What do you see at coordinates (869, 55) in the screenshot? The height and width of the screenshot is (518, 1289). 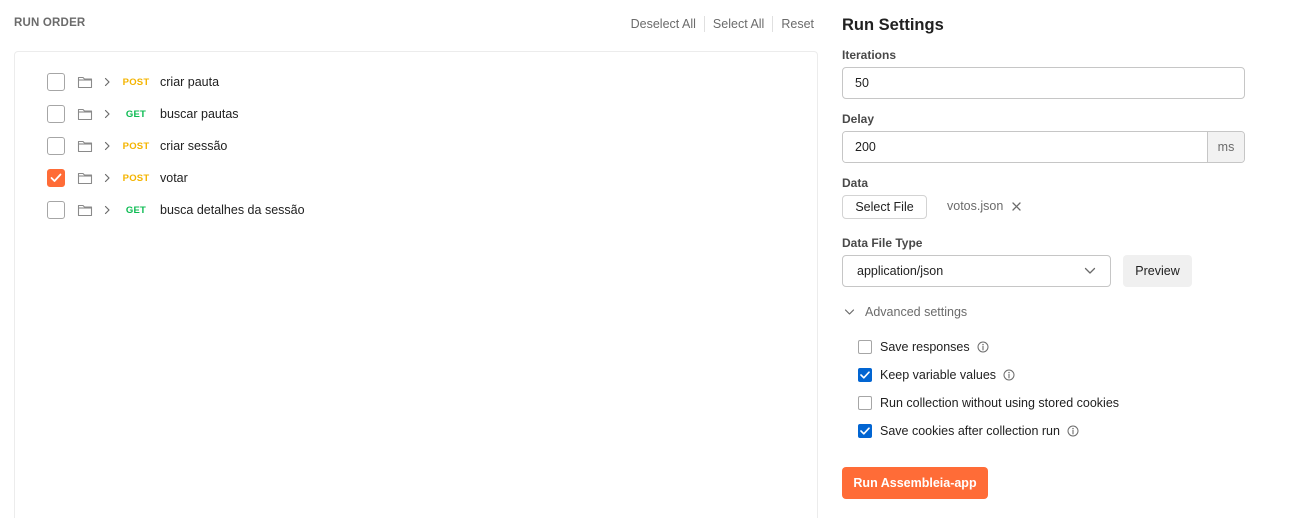 I see `iterations-label: Iterations` at bounding box center [869, 55].